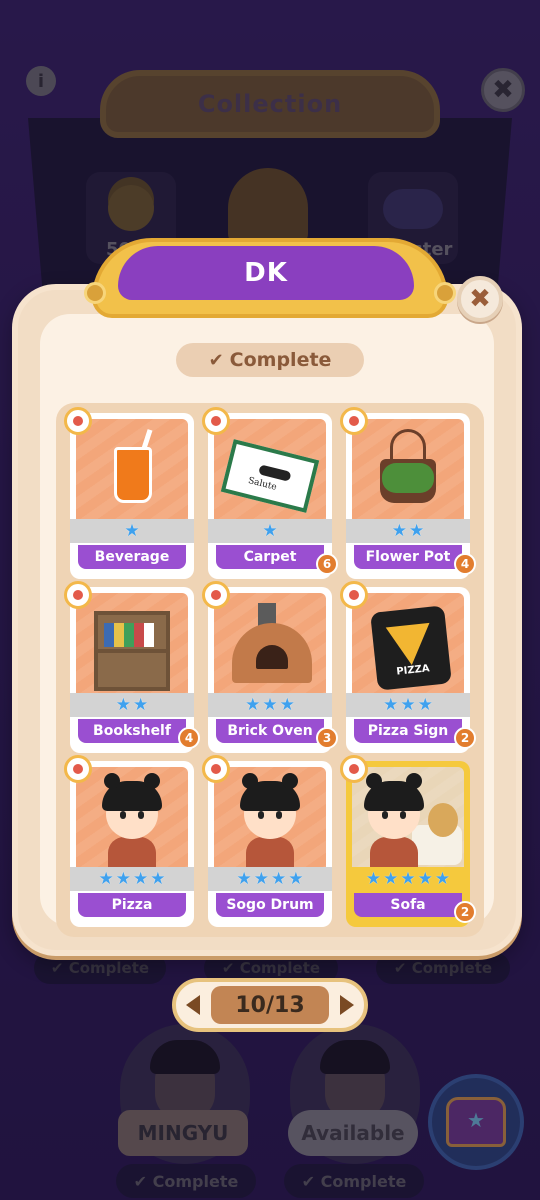 This screenshot has width=540, height=1200. I want to click on collection-card: Salute ★ Carpet 6, so click(270, 493).